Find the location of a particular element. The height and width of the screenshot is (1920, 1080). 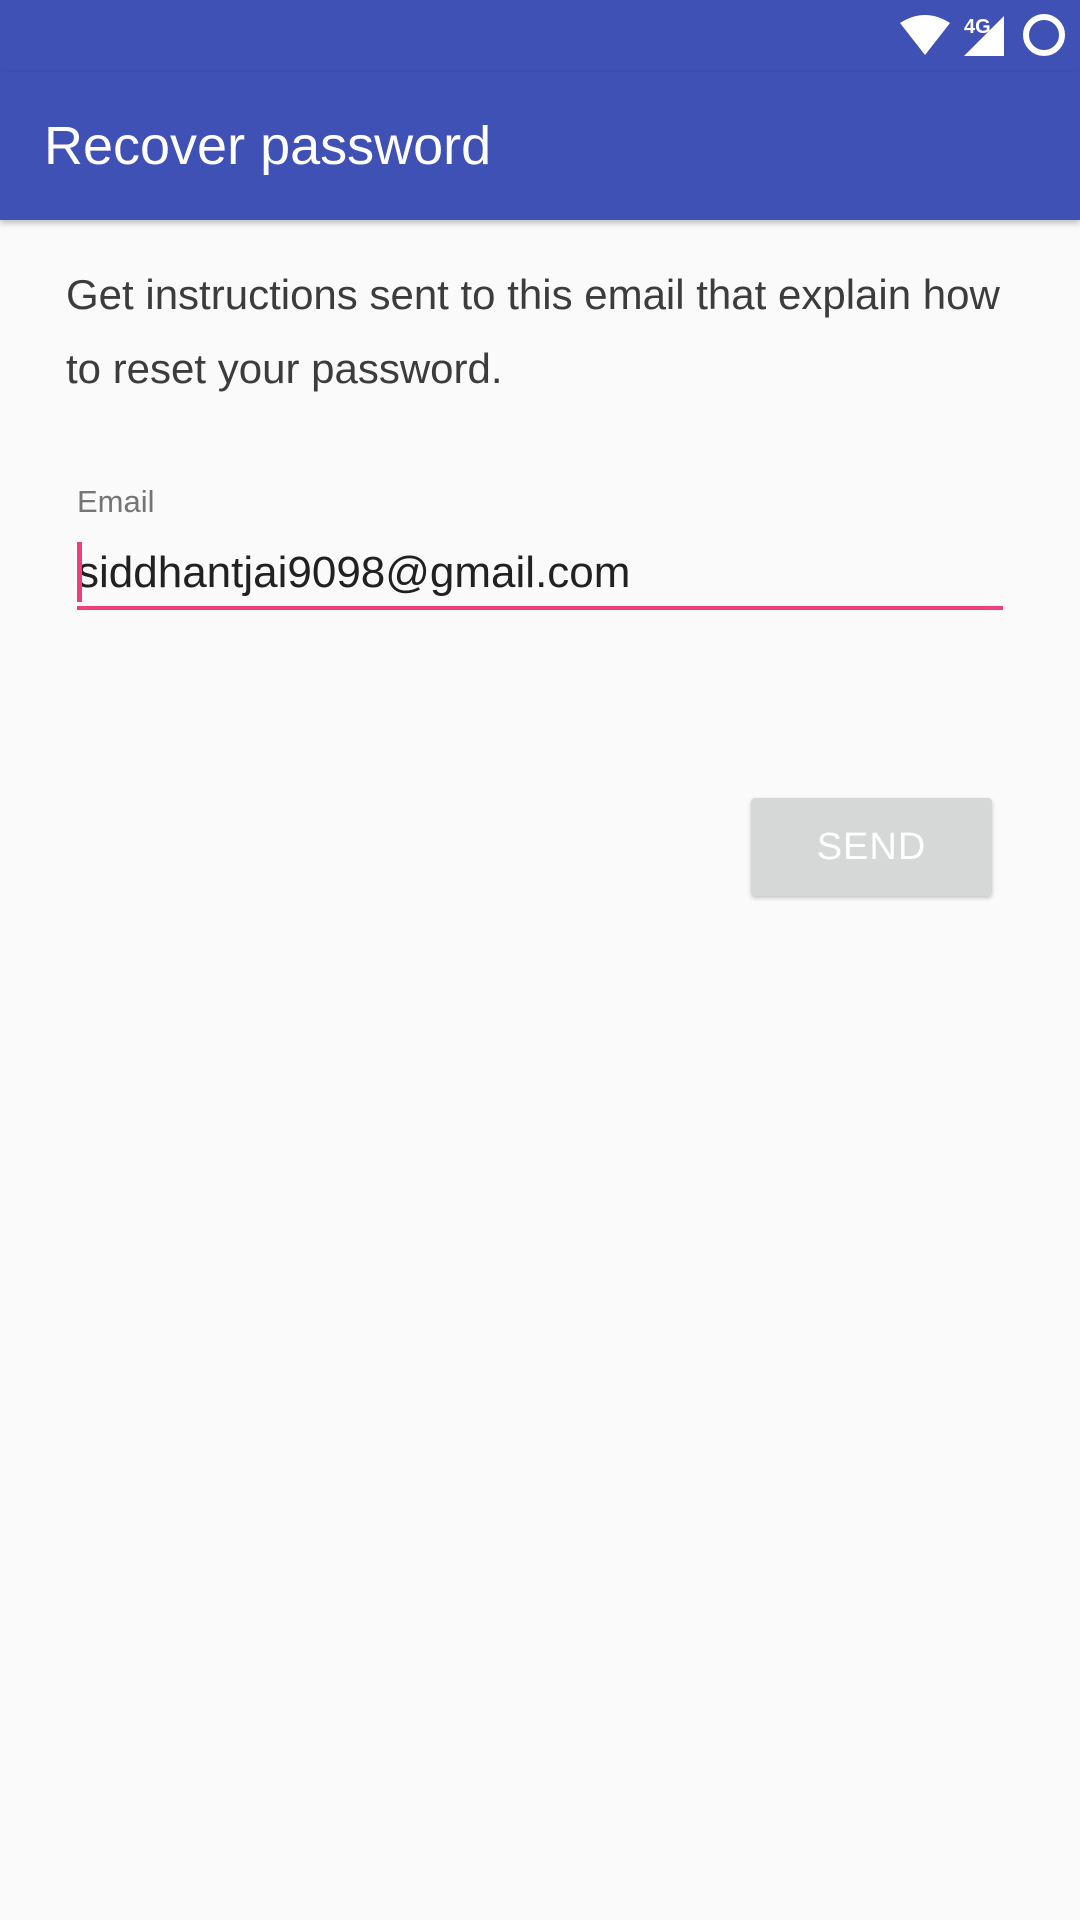

status-icons: 4G is located at coordinates (974, 35).